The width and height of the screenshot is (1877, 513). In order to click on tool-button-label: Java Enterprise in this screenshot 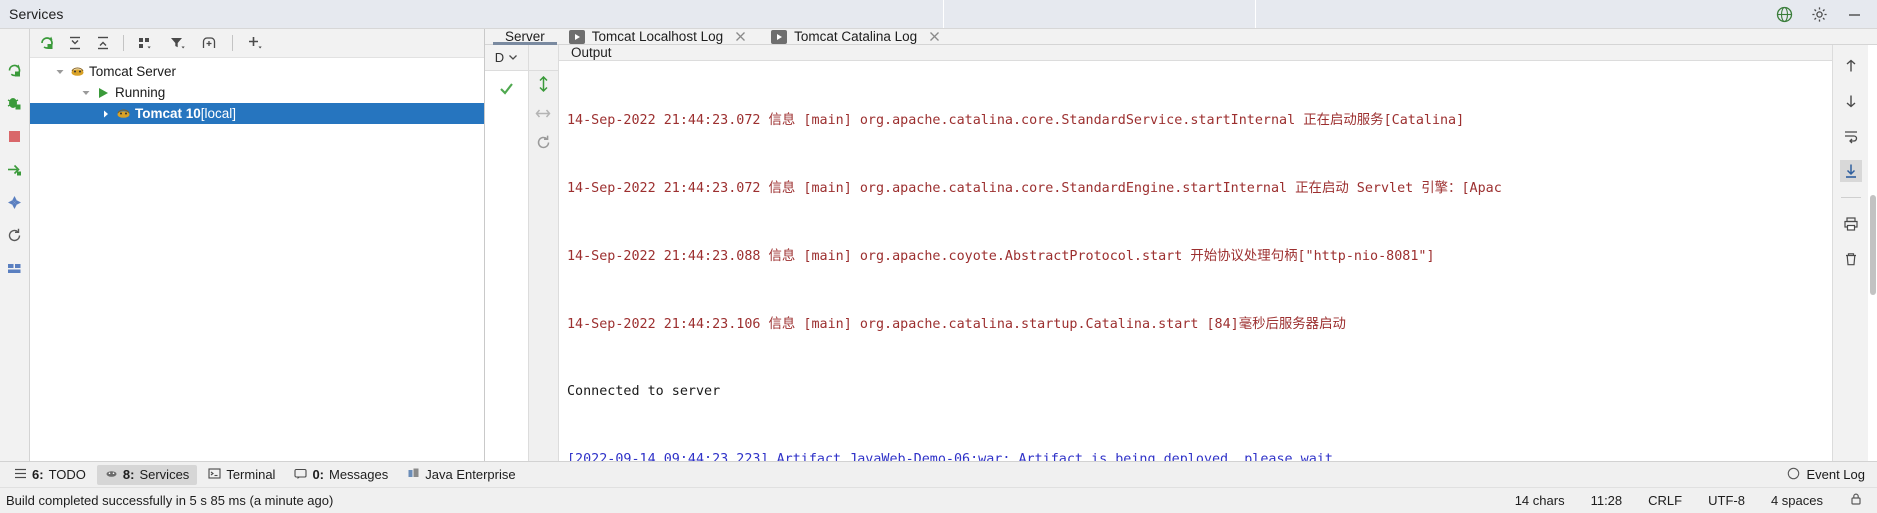, I will do `click(470, 474)`.